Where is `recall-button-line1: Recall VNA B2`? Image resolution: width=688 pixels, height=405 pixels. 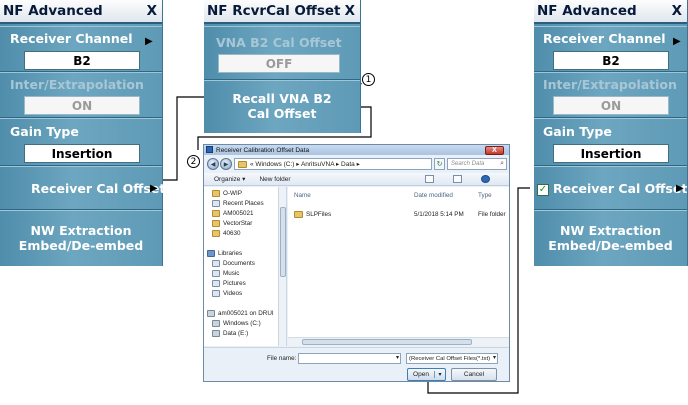
recall-button-line1: Recall VNA B2 is located at coordinates (282, 98).